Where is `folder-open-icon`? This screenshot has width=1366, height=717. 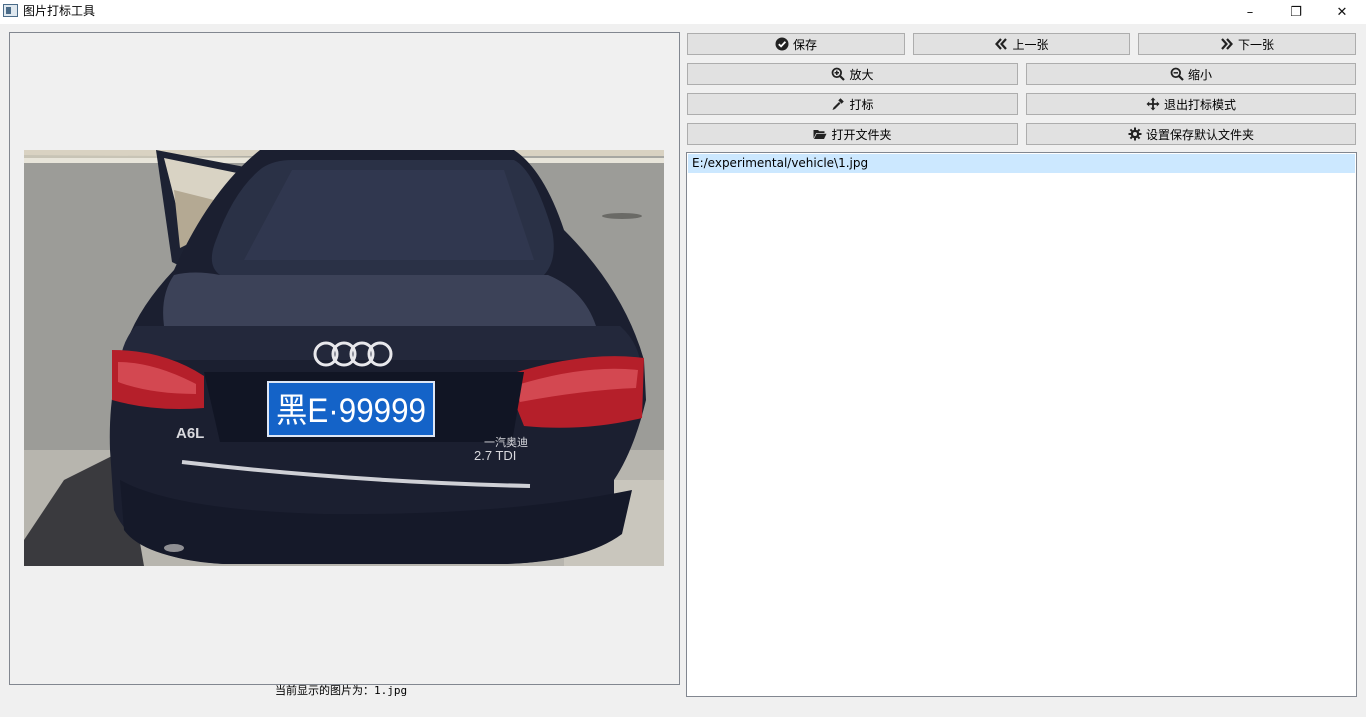 folder-open-icon is located at coordinates (820, 134).